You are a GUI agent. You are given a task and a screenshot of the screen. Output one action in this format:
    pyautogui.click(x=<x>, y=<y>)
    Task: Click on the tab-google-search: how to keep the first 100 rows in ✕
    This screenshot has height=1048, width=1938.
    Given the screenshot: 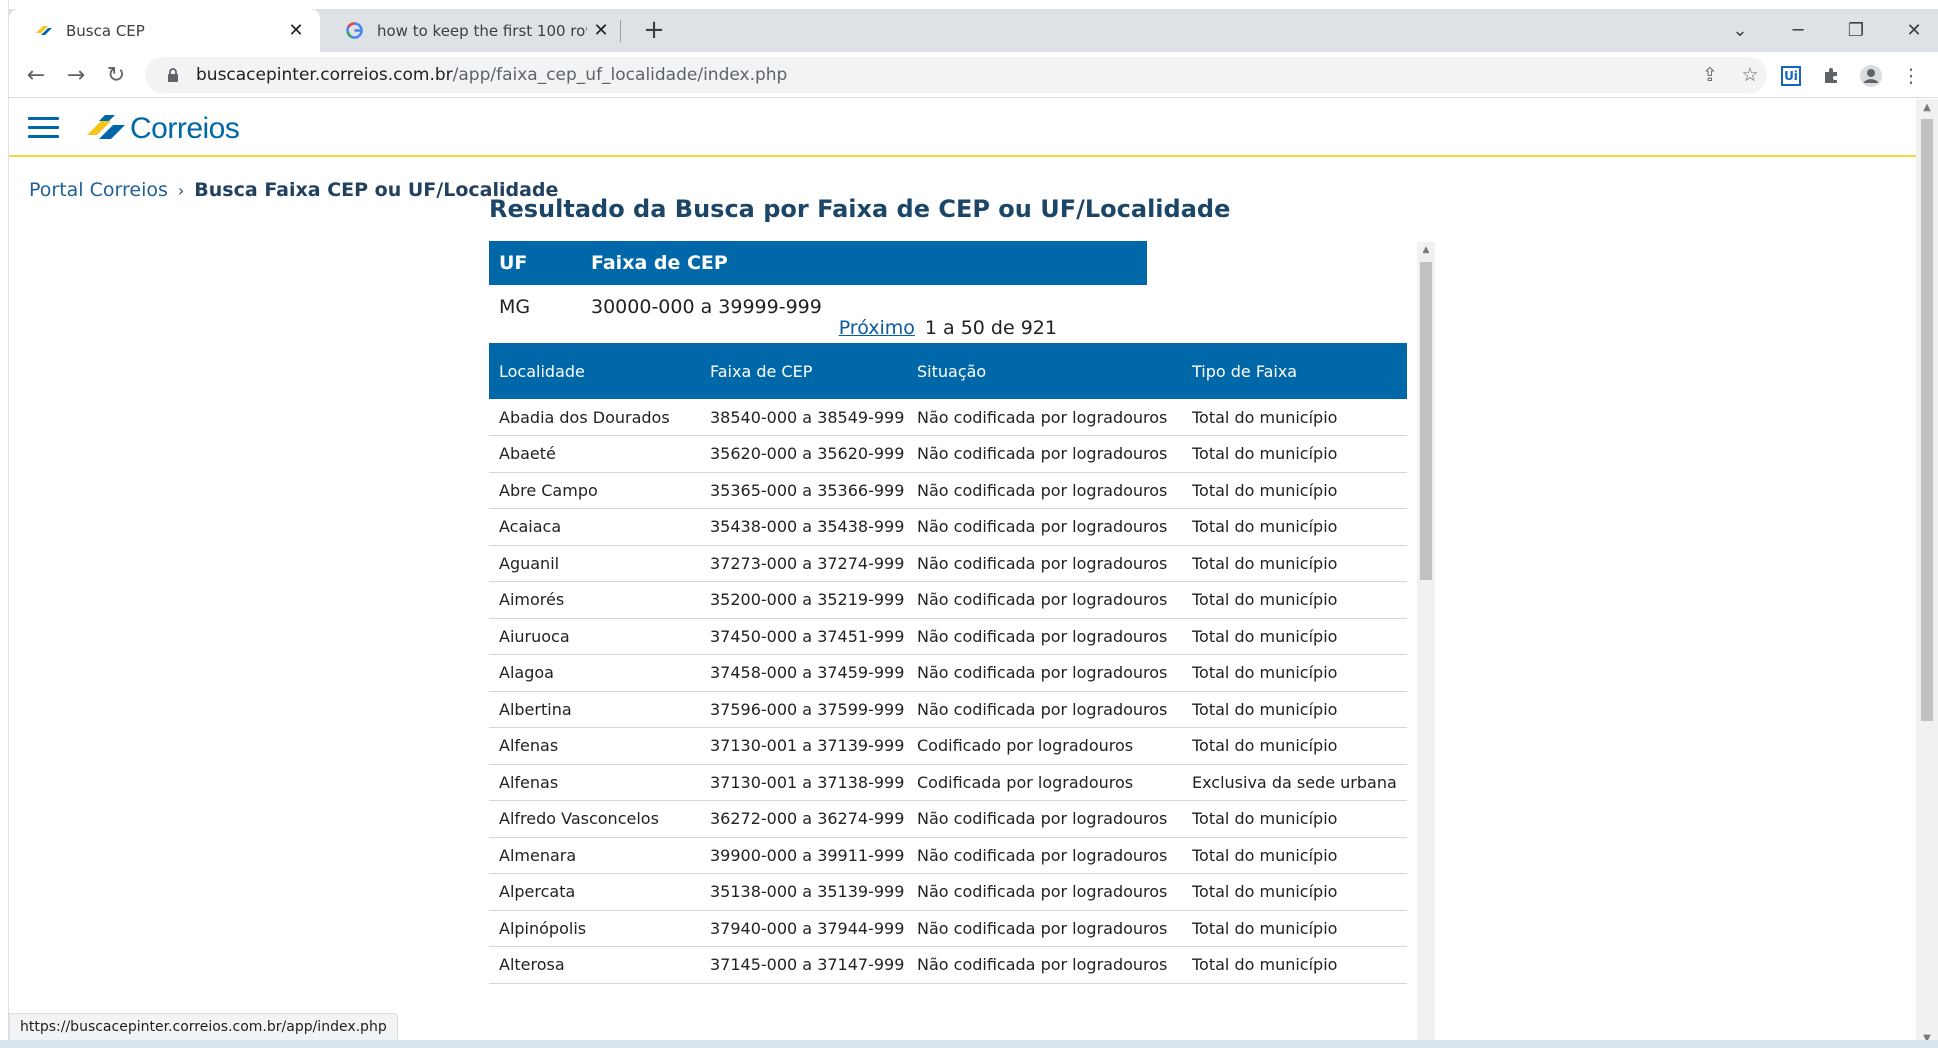 What is the action you would take?
    pyautogui.click(x=472, y=30)
    